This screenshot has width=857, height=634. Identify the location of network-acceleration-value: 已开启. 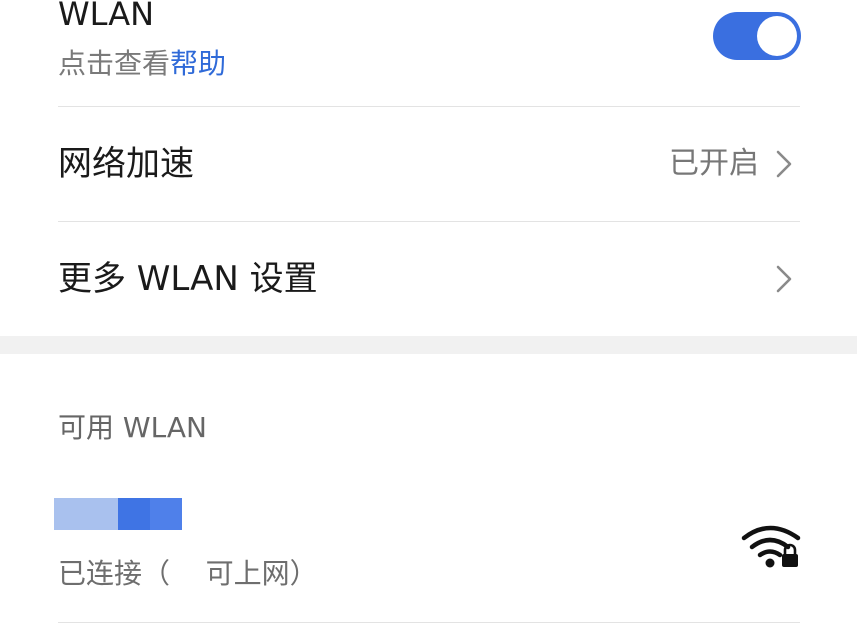
(714, 163).